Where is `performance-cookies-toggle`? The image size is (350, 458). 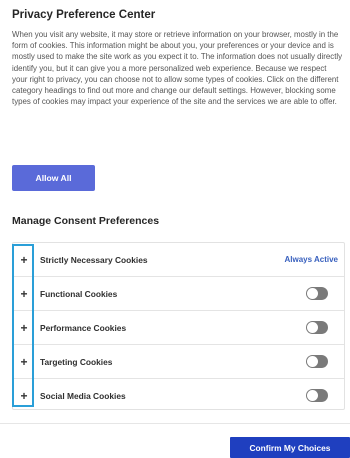 performance-cookies-toggle is located at coordinates (317, 327).